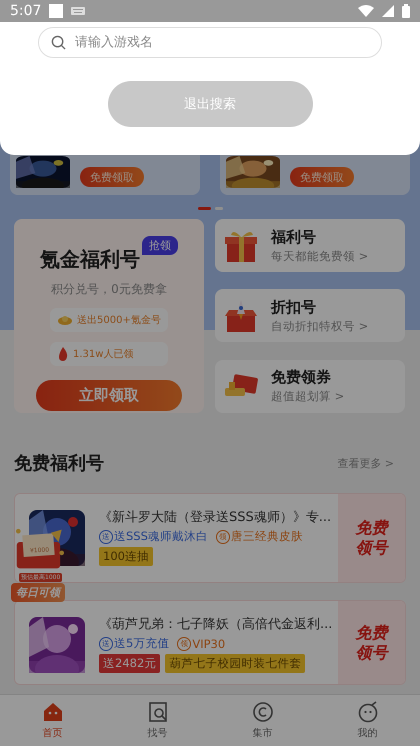  Describe the element at coordinates (26, 11) in the screenshot. I see `clock: 5:07` at that location.